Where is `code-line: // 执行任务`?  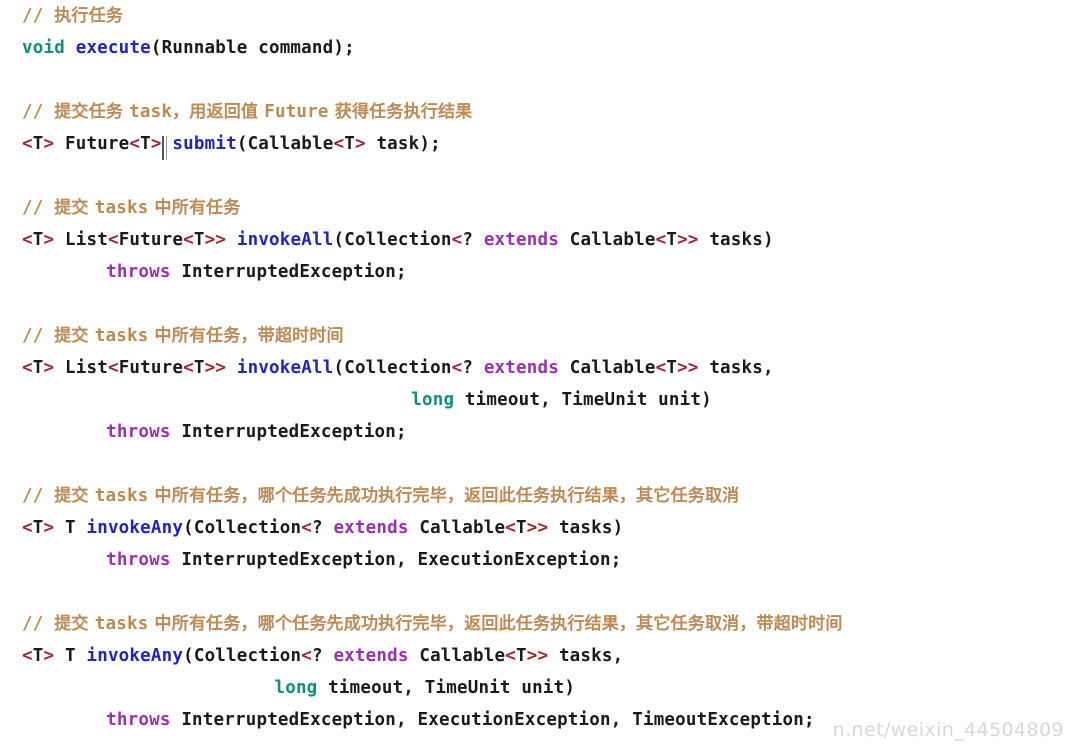 code-line: // 执行任务 is located at coordinates (534, 16).